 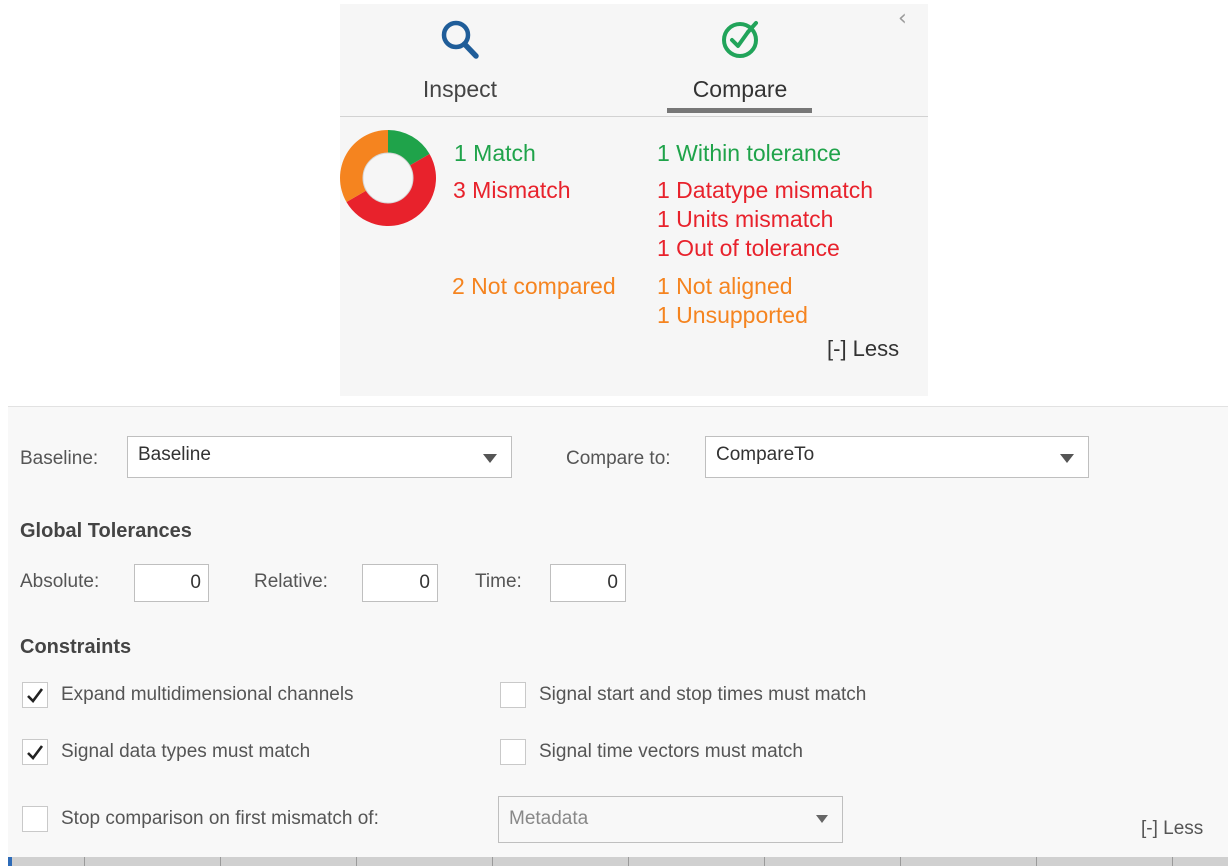 I want to click on donut-hole, so click(x=388, y=178).